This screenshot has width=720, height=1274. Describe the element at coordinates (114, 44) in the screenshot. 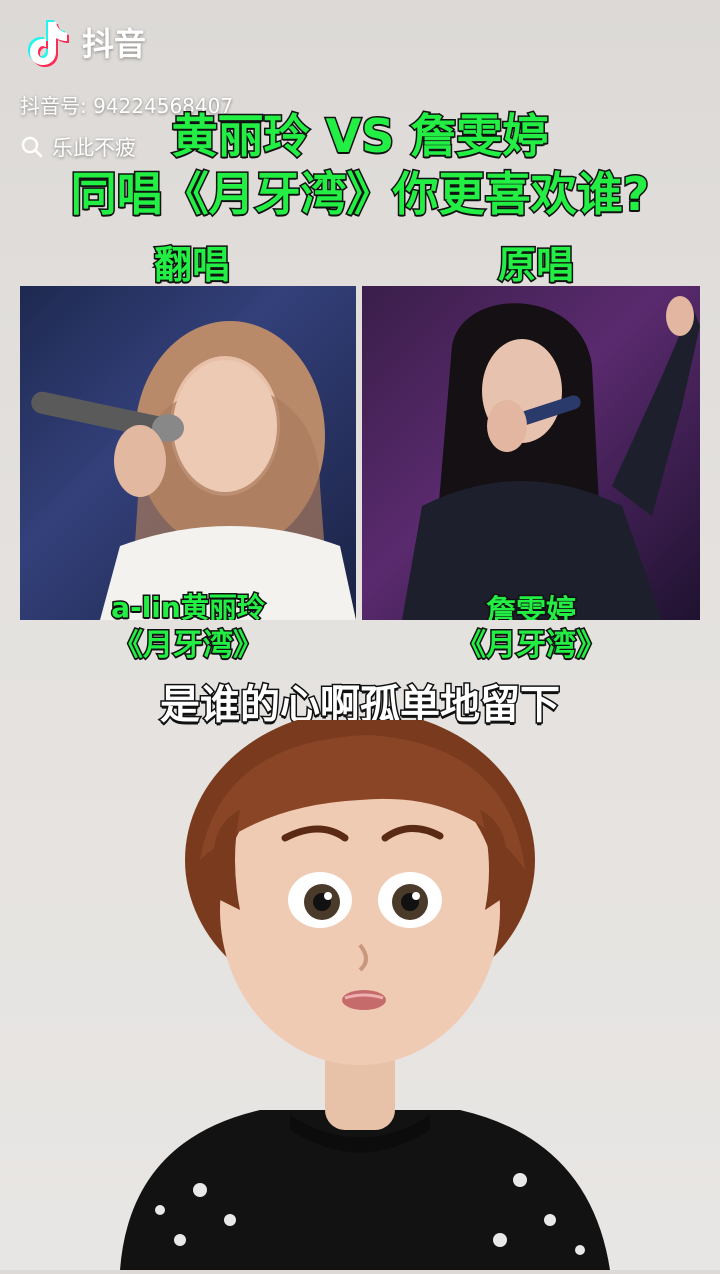

I see `douyin-brand-text: 抖音` at that location.